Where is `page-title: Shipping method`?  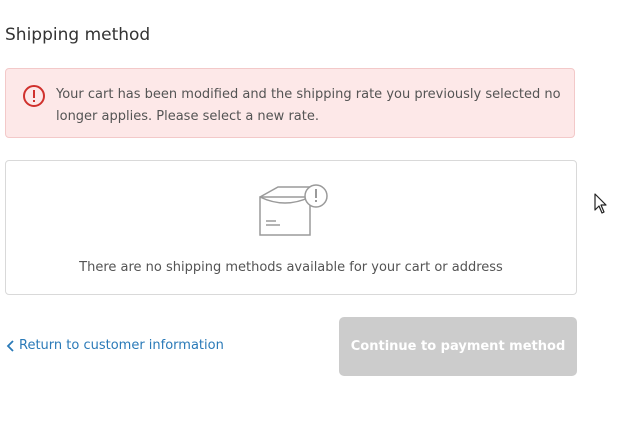
page-title: Shipping method is located at coordinates (78, 35).